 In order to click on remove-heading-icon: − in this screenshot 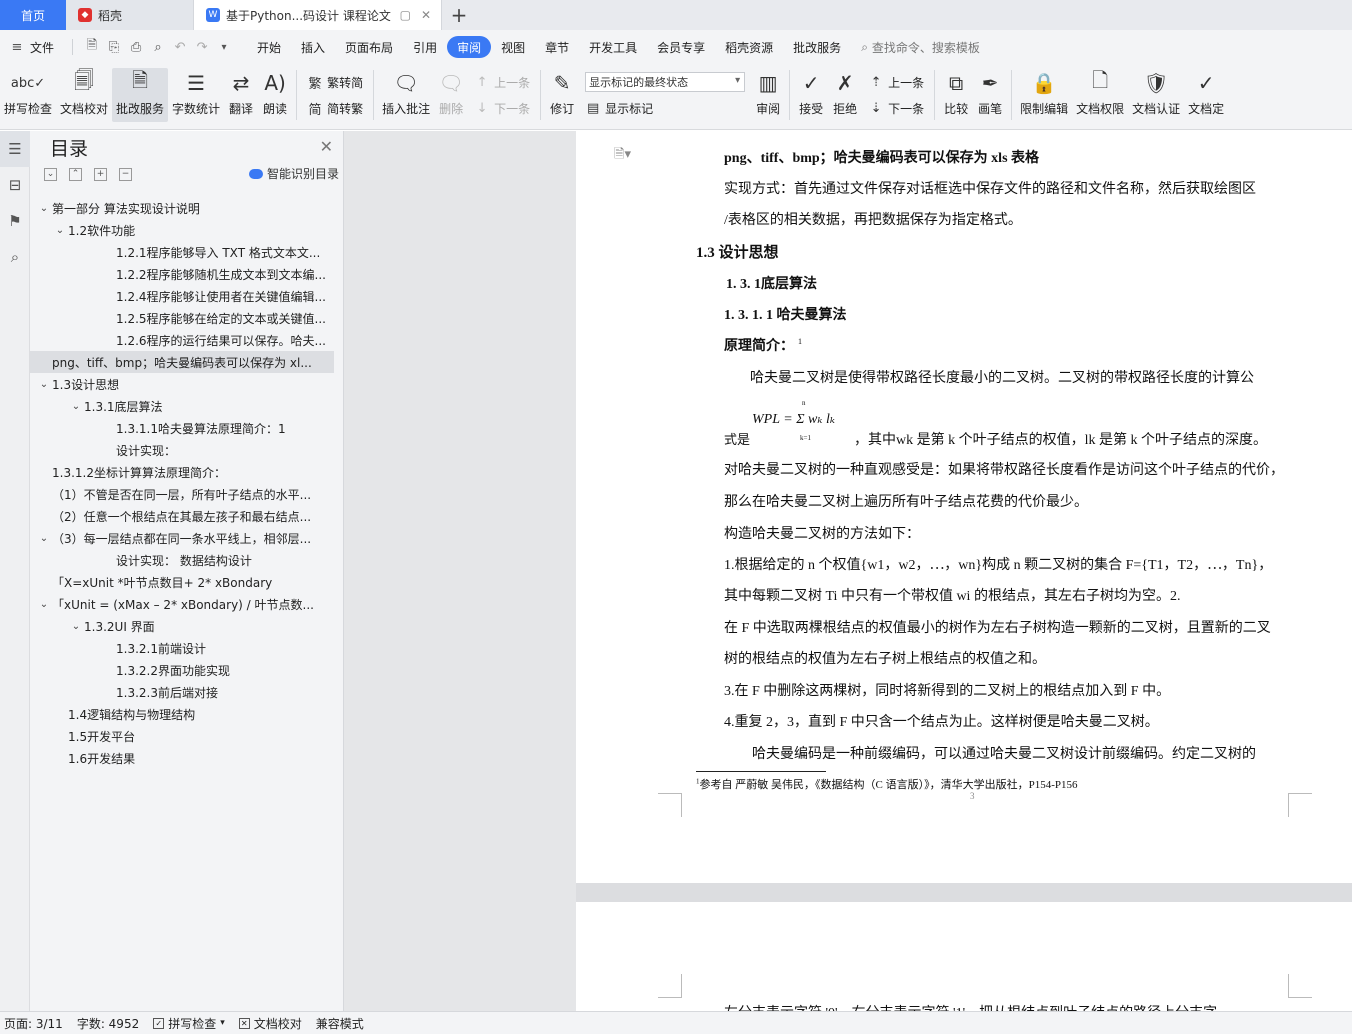, I will do `click(125, 174)`.